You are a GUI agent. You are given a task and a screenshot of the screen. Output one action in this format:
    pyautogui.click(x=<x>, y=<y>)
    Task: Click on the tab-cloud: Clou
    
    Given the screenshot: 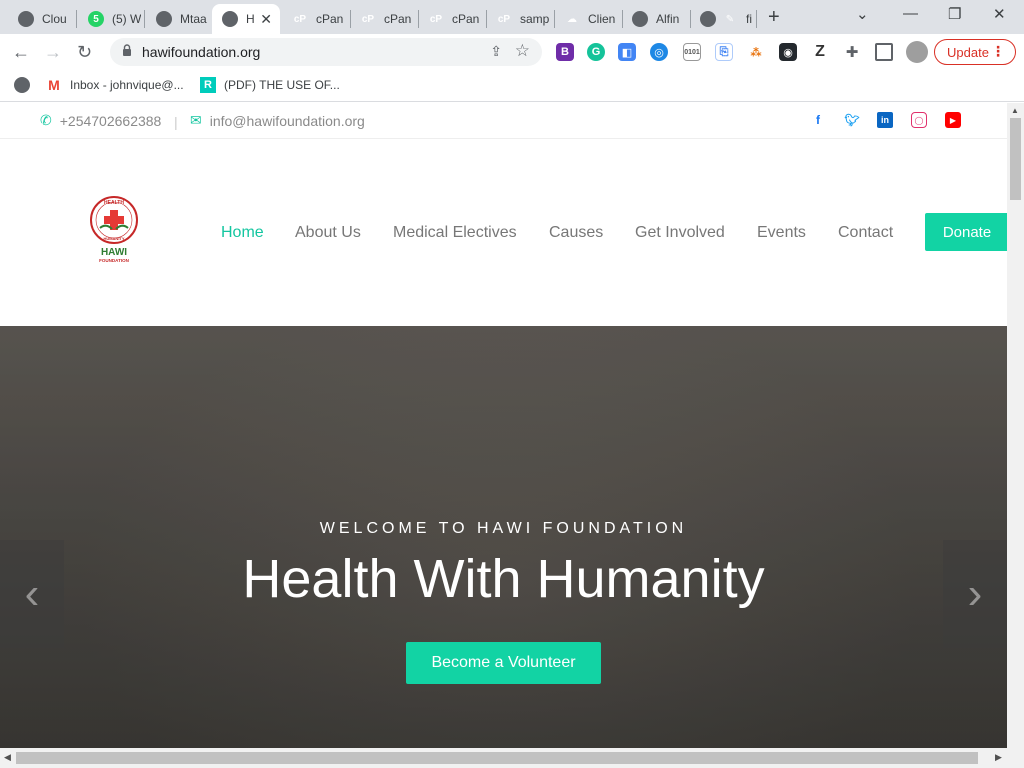 What is the action you would take?
    pyautogui.click(x=40, y=19)
    